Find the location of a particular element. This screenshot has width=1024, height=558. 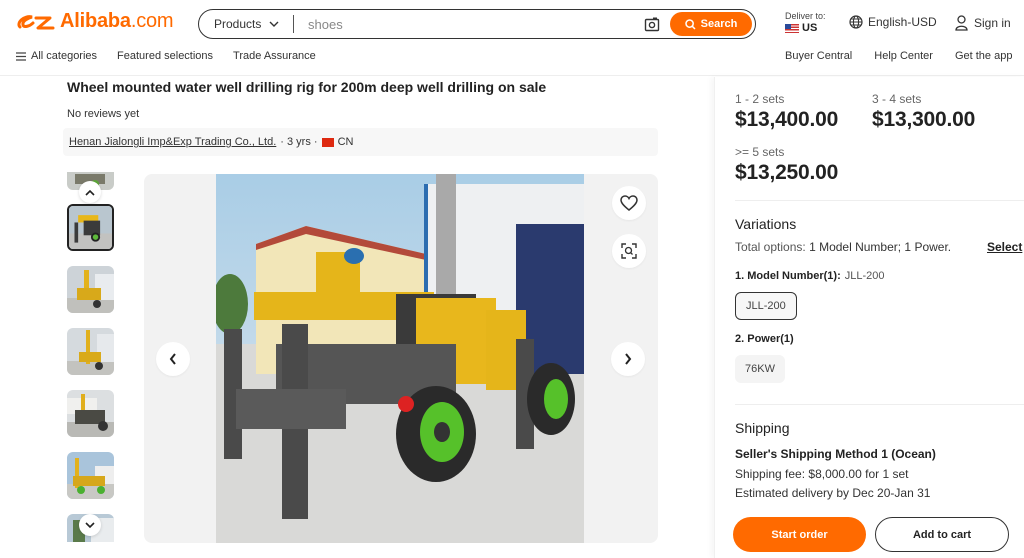

nav-all-categories: All categories is located at coordinates (56, 56).